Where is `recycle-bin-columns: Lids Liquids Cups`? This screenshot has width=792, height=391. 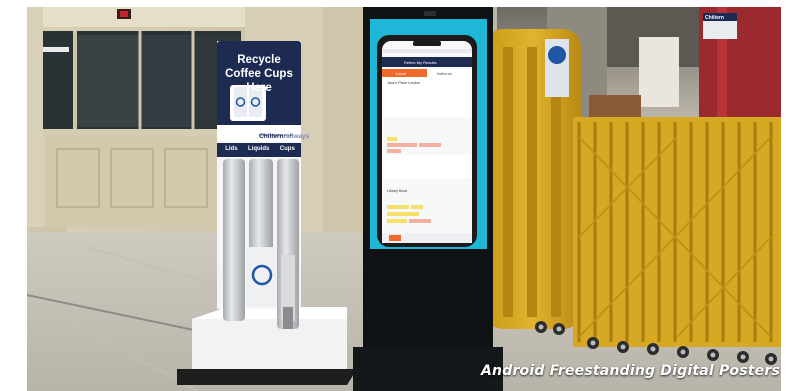 recycle-bin-columns: Lids Liquids Cups is located at coordinates (260, 149).